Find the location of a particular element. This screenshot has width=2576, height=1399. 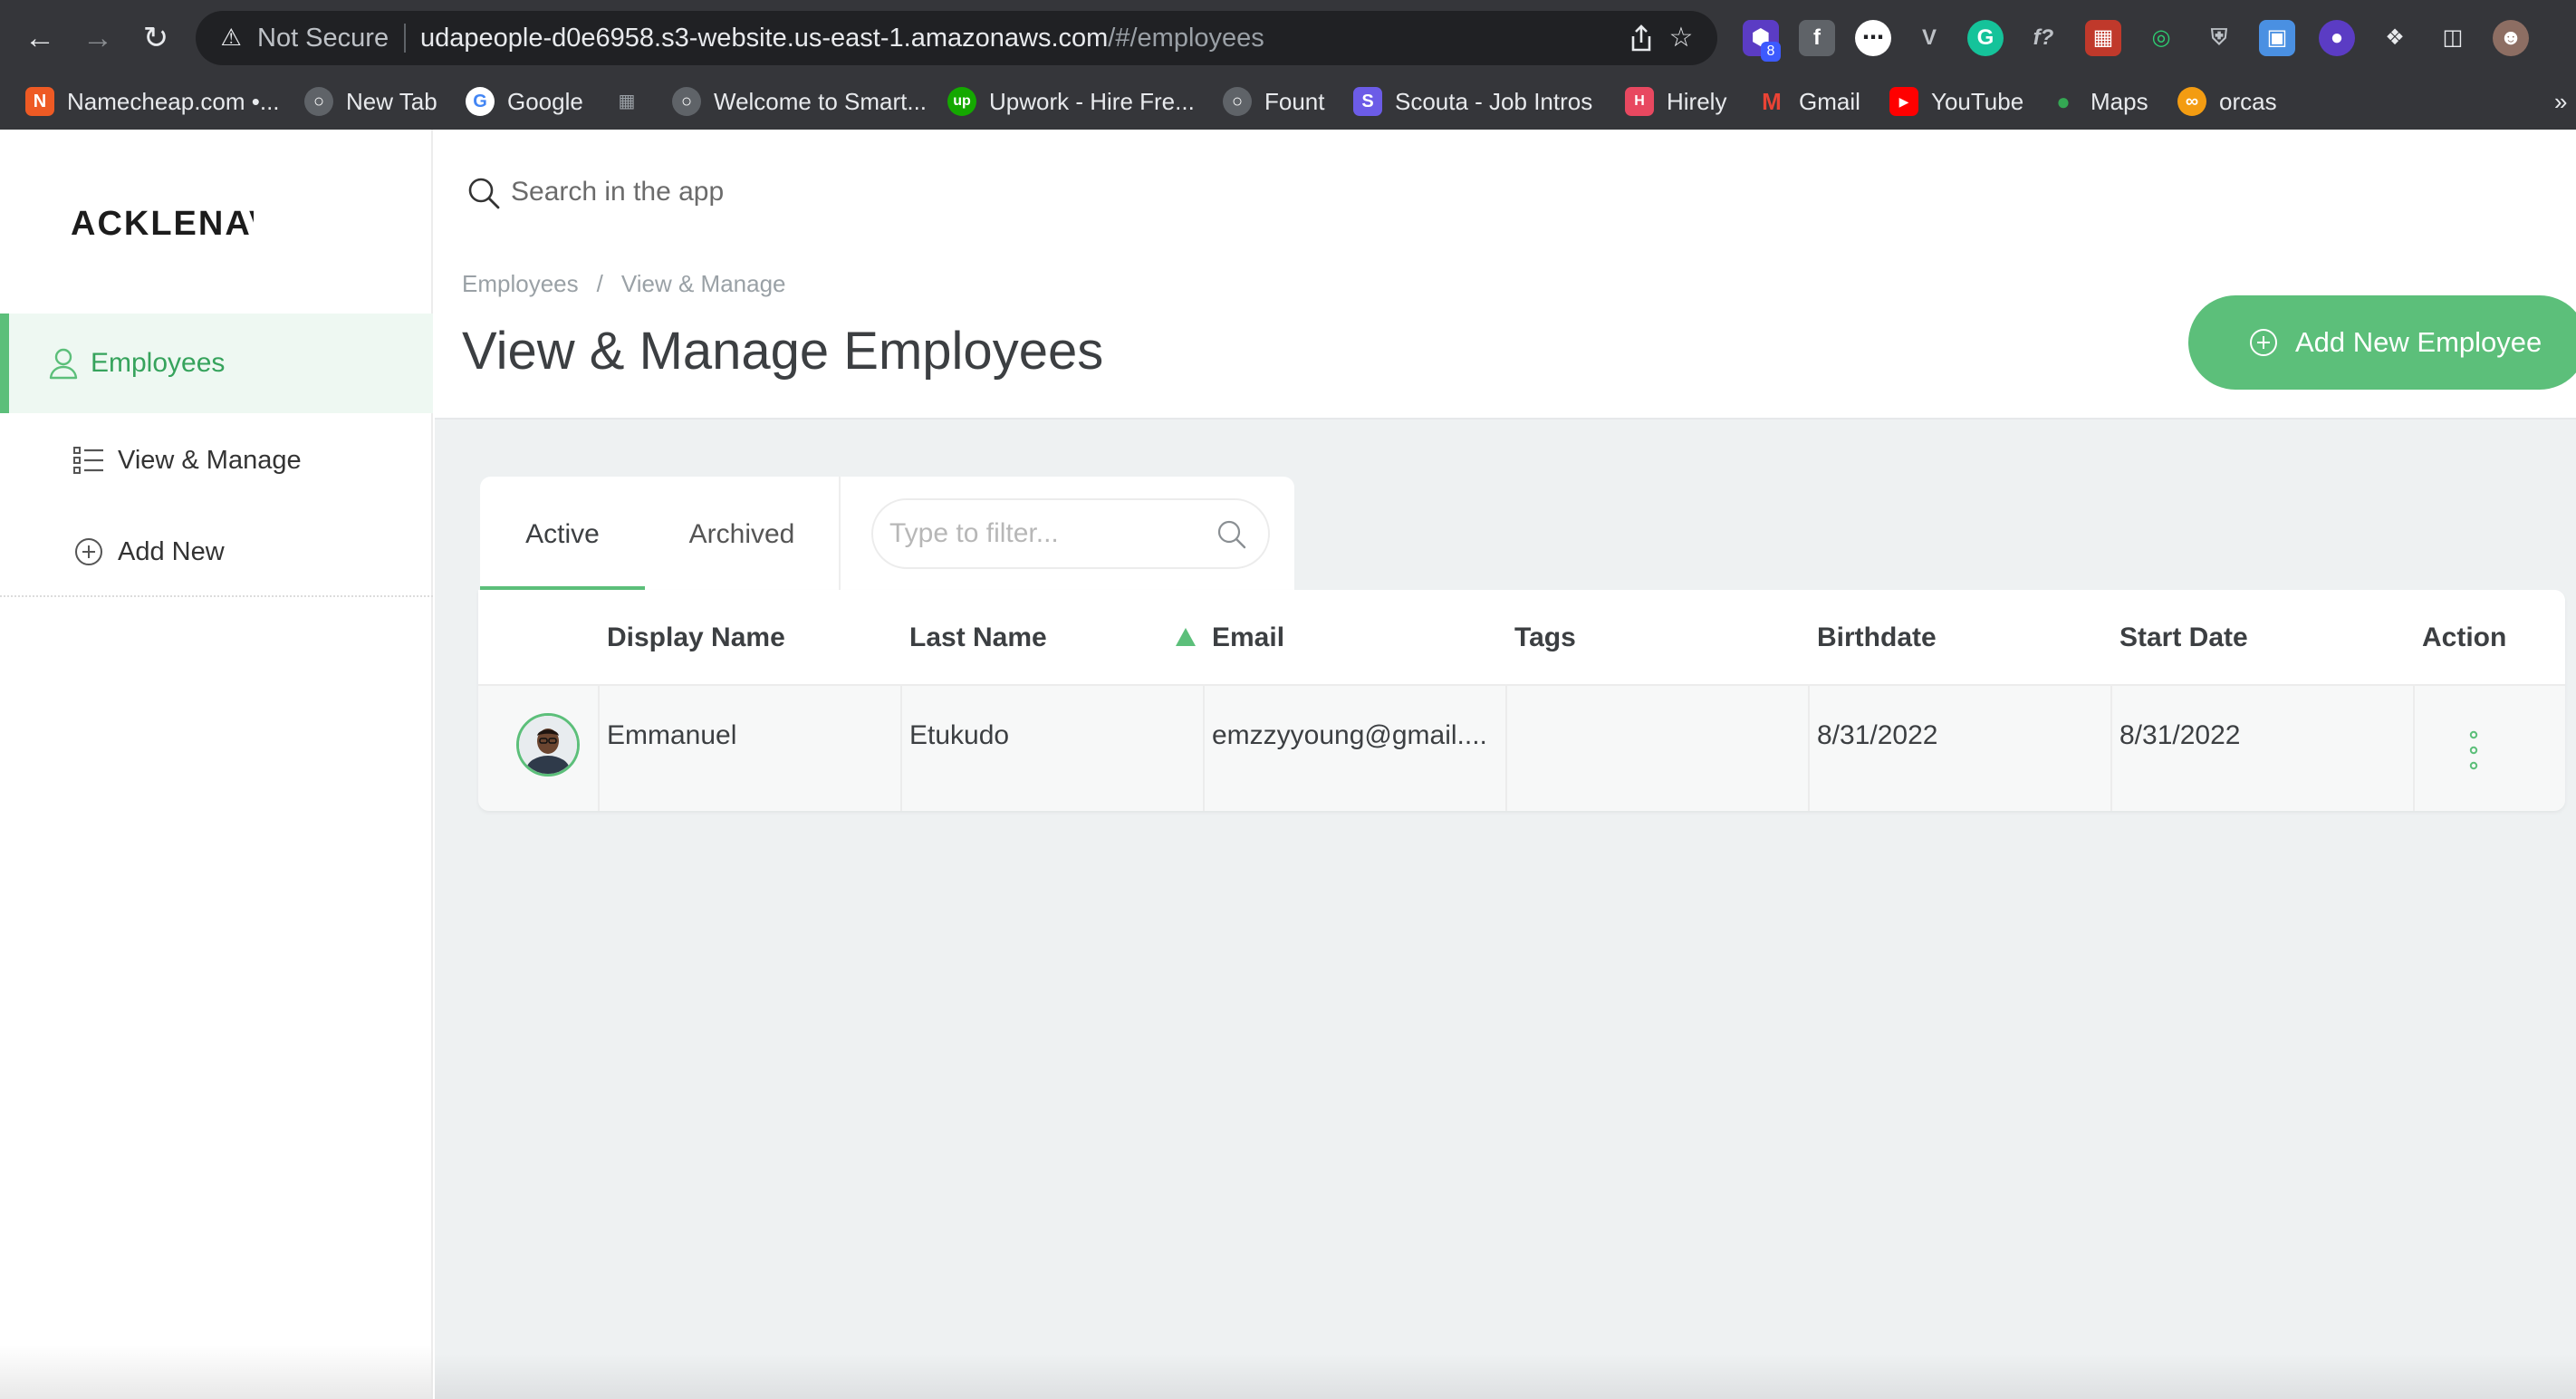

bookmark-orcas: ∞ orcas is located at coordinates (2227, 101).